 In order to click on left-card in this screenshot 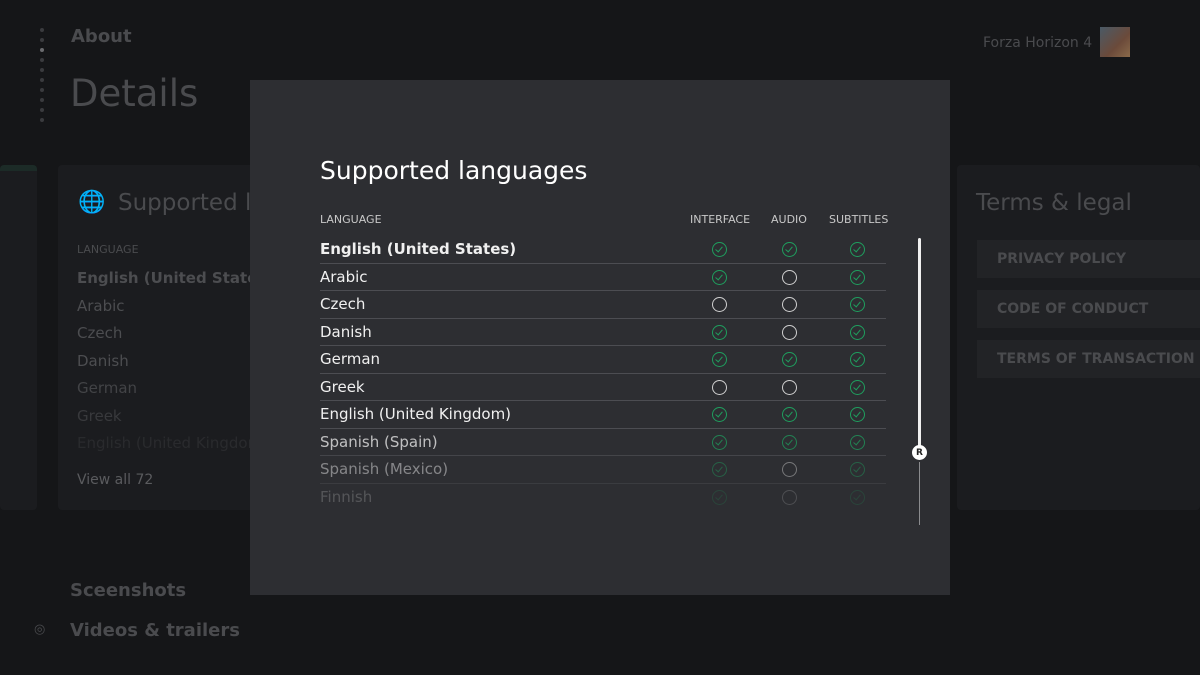, I will do `click(18, 337)`.